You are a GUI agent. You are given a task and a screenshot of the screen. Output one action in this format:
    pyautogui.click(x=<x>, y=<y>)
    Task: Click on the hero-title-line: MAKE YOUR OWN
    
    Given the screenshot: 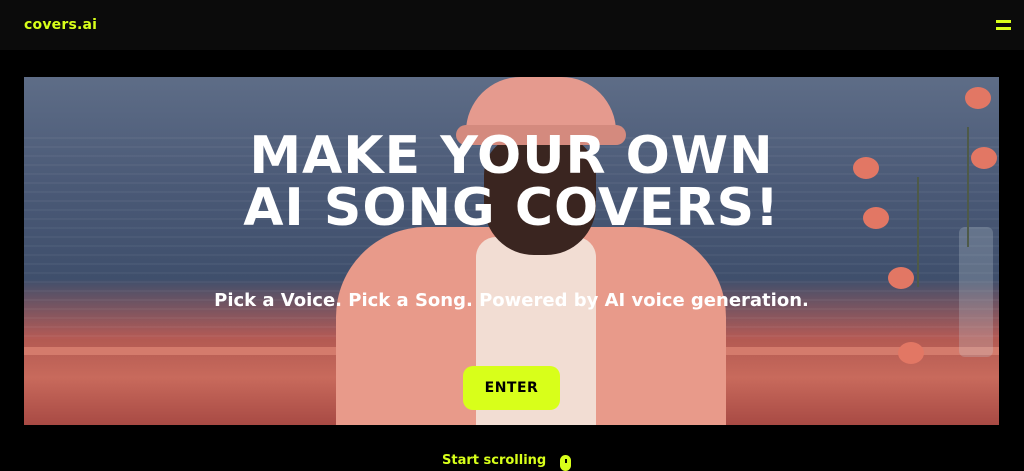 What is the action you would take?
    pyautogui.click(x=511, y=156)
    